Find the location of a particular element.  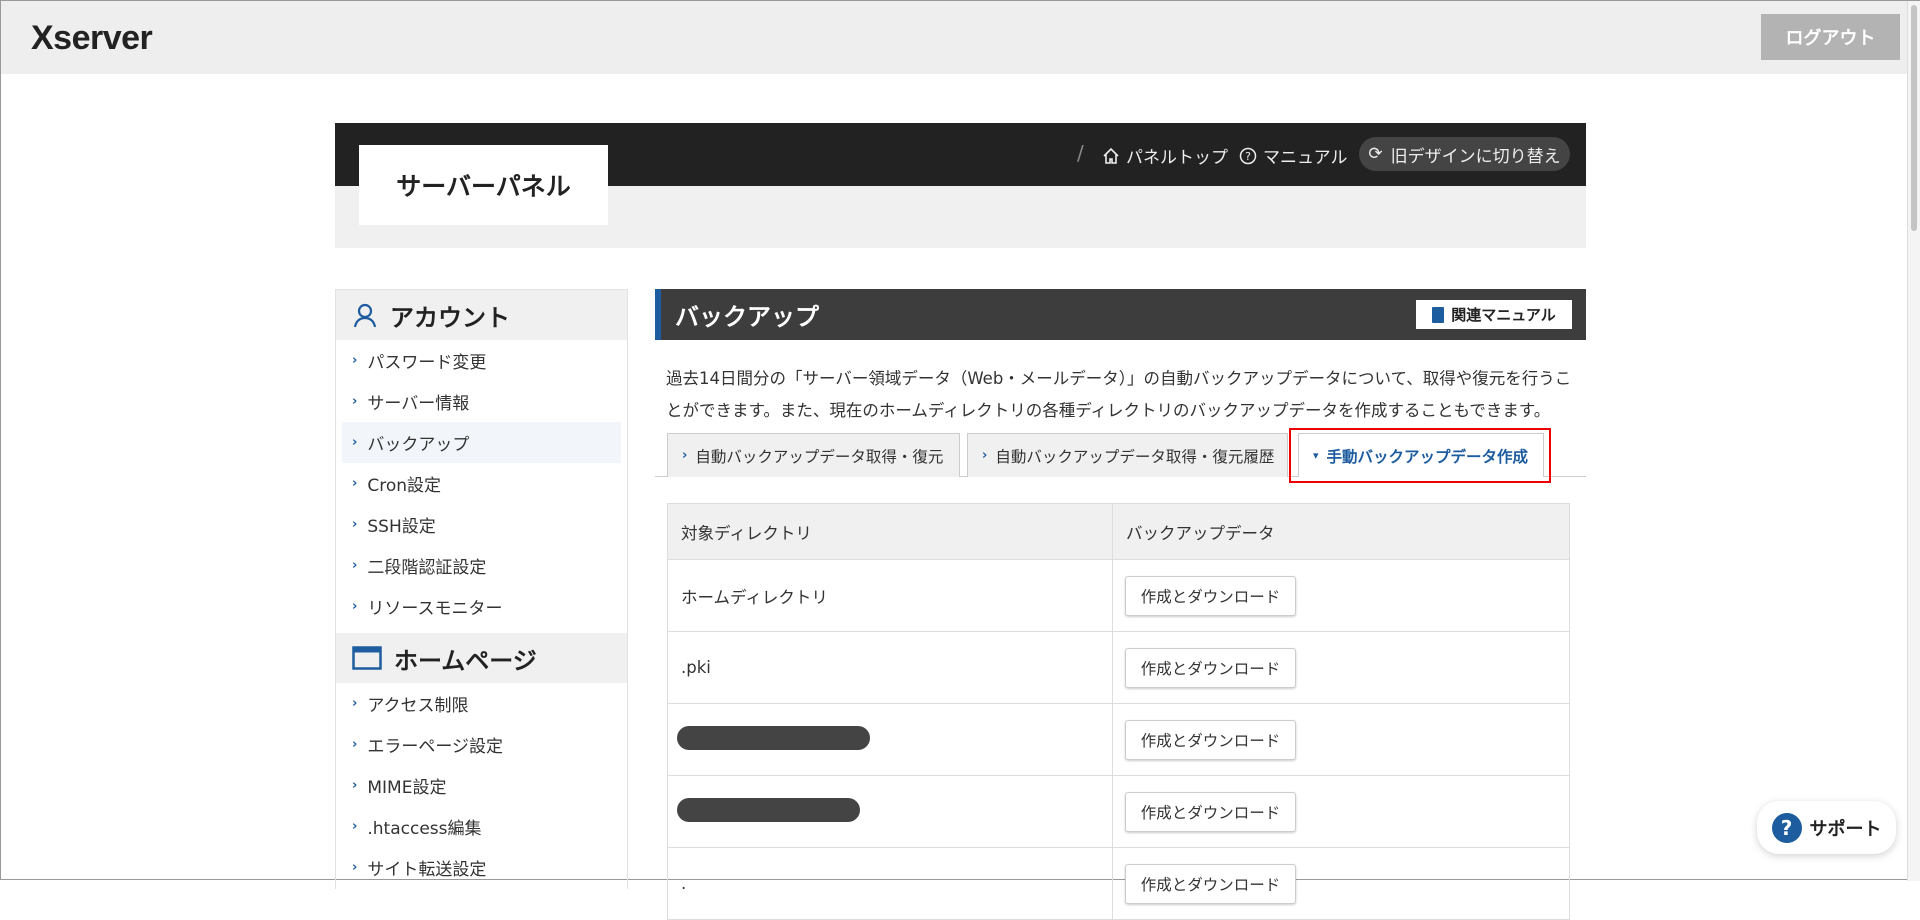

sidebar-section-account: アカウント is located at coordinates (481, 315).